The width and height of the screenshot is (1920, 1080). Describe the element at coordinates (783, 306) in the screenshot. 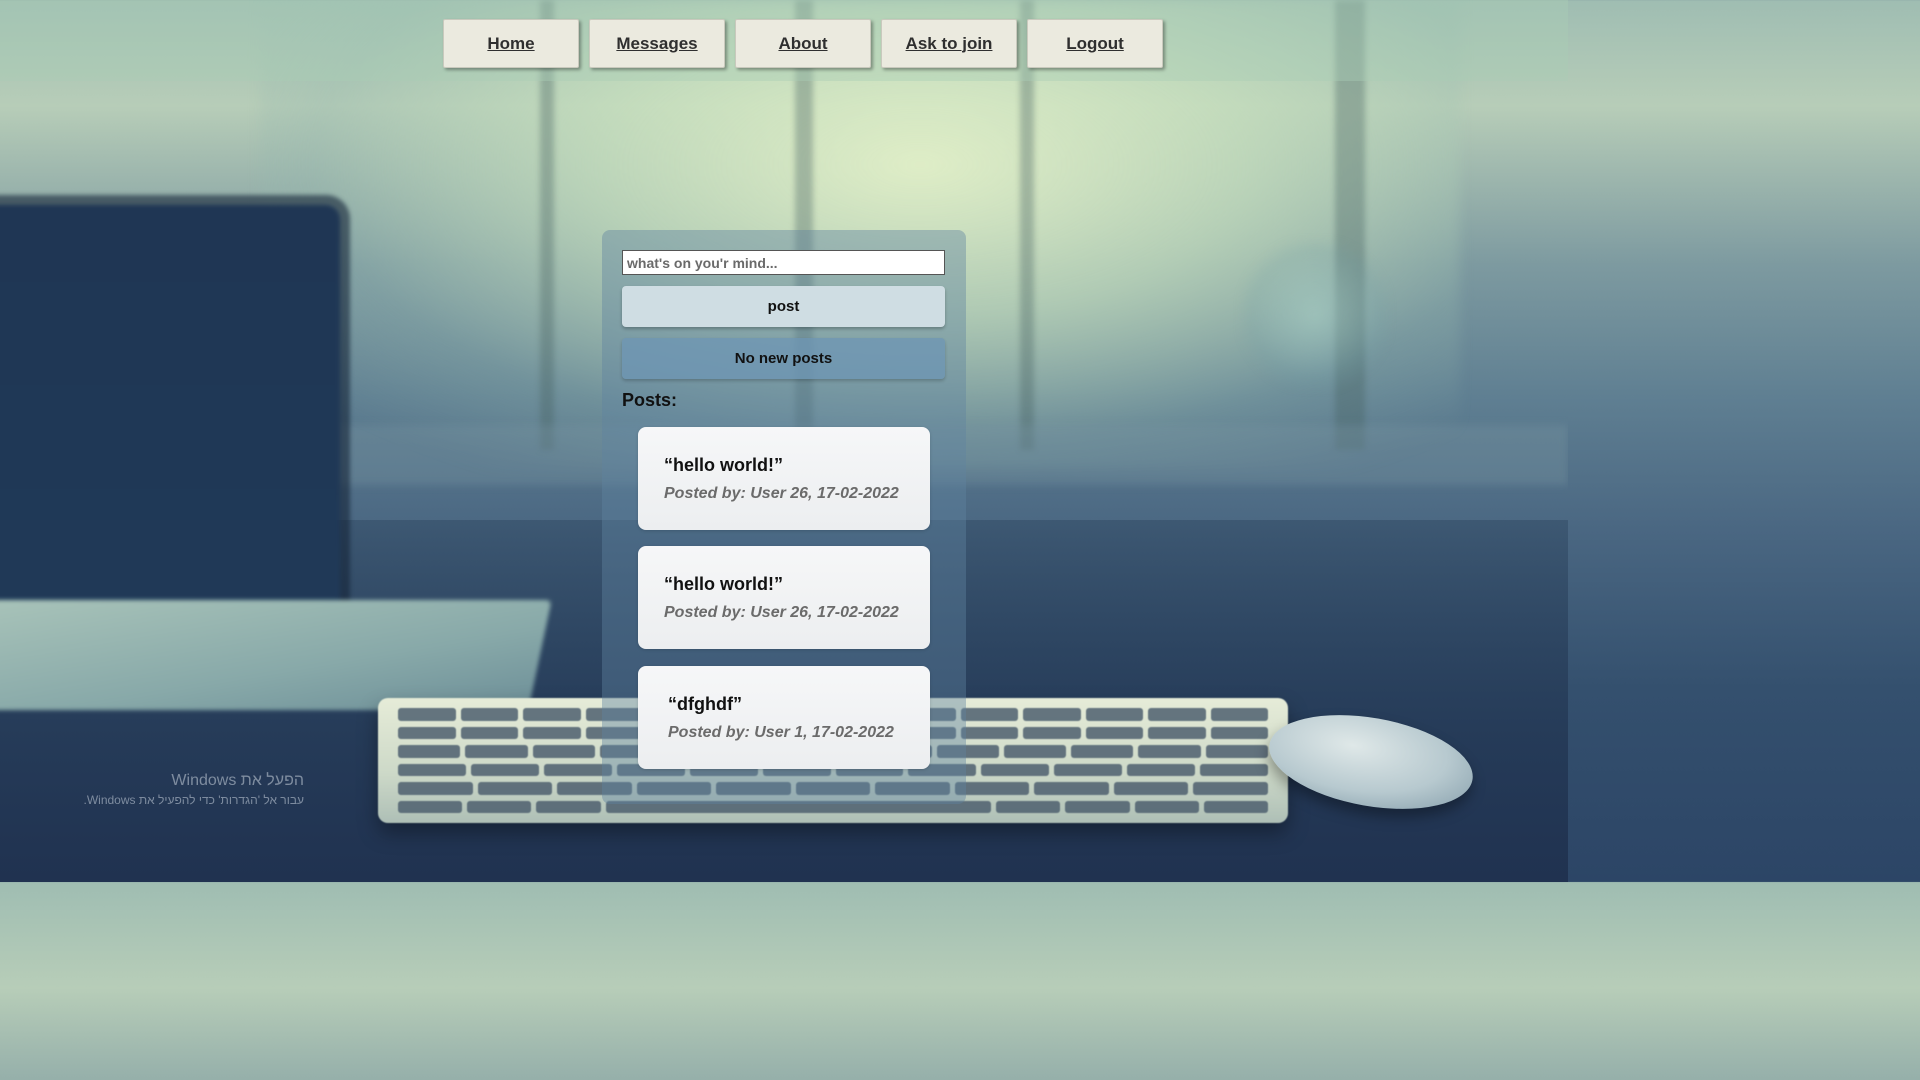

I see `post-button: post` at that location.